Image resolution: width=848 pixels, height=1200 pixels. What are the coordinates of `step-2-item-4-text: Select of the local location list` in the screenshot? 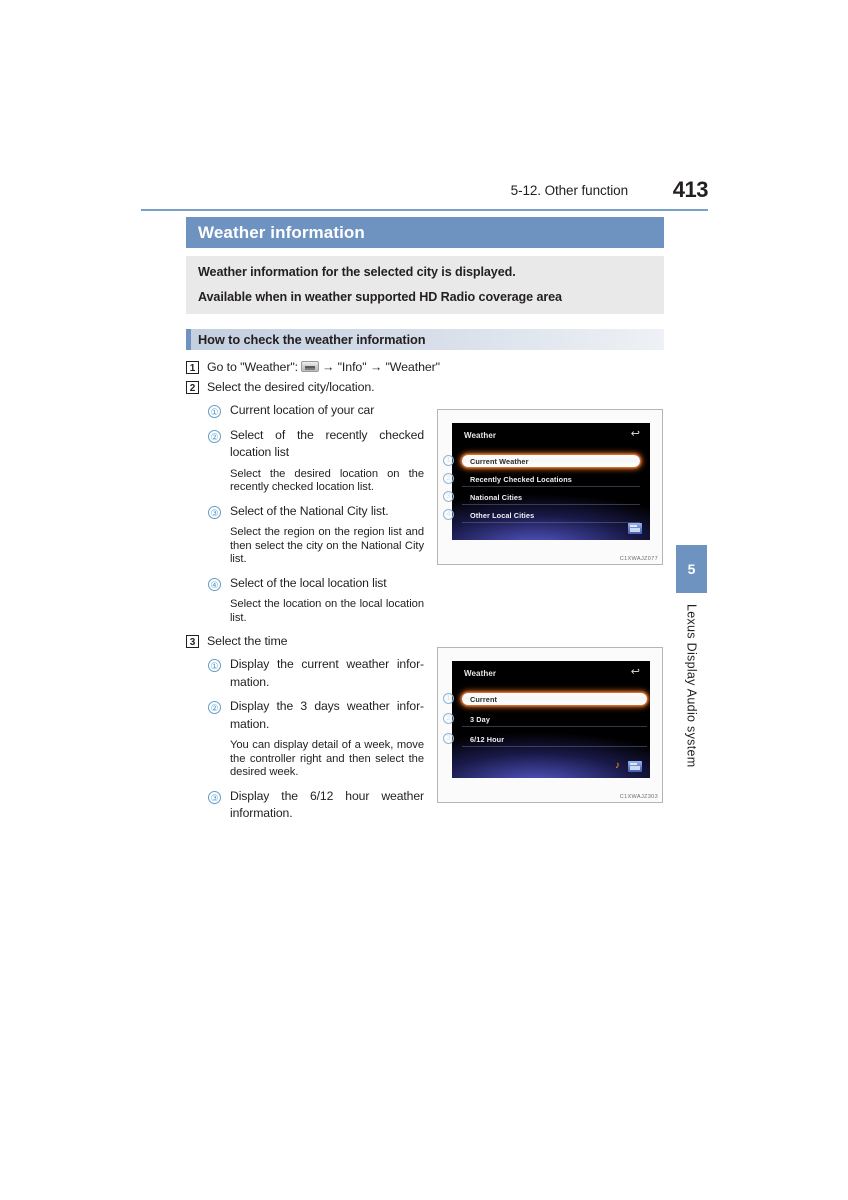 It's located at (308, 582).